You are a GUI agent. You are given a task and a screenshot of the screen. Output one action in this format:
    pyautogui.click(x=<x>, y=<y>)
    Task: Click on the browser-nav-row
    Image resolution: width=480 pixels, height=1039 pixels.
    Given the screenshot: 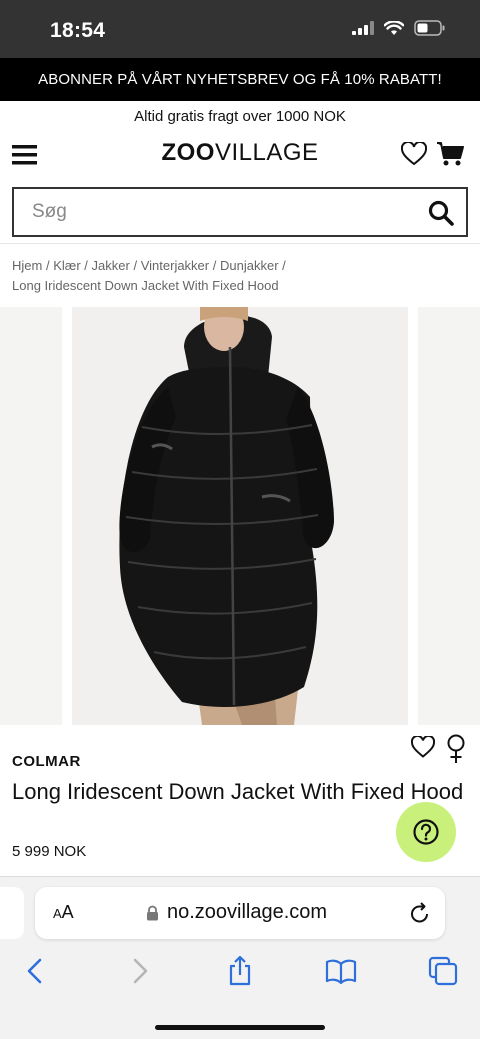 What is the action you would take?
    pyautogui.click(x=240, y=971)
    